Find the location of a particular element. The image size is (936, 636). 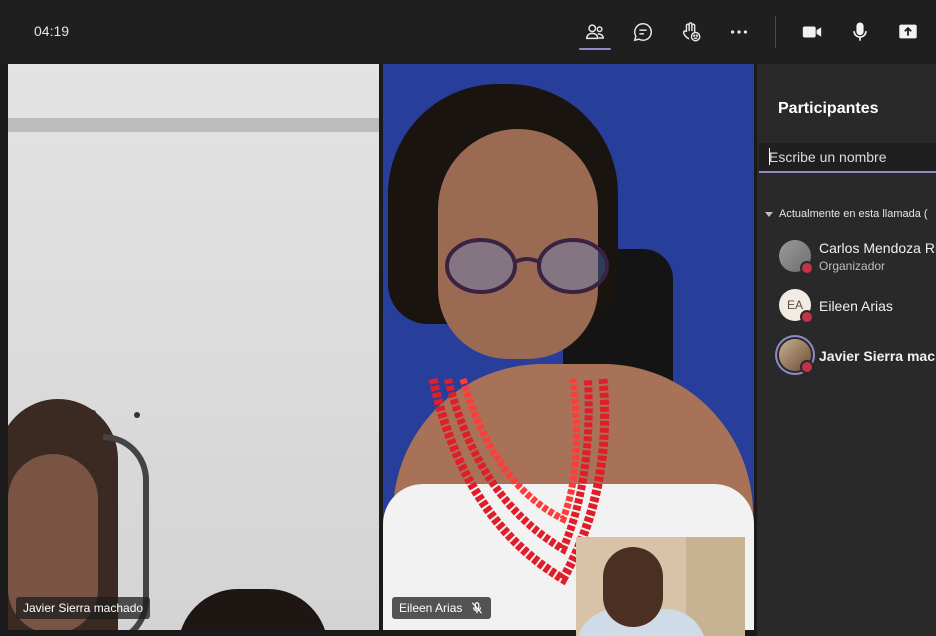

more-options-button is located at coordinates (739, 32).